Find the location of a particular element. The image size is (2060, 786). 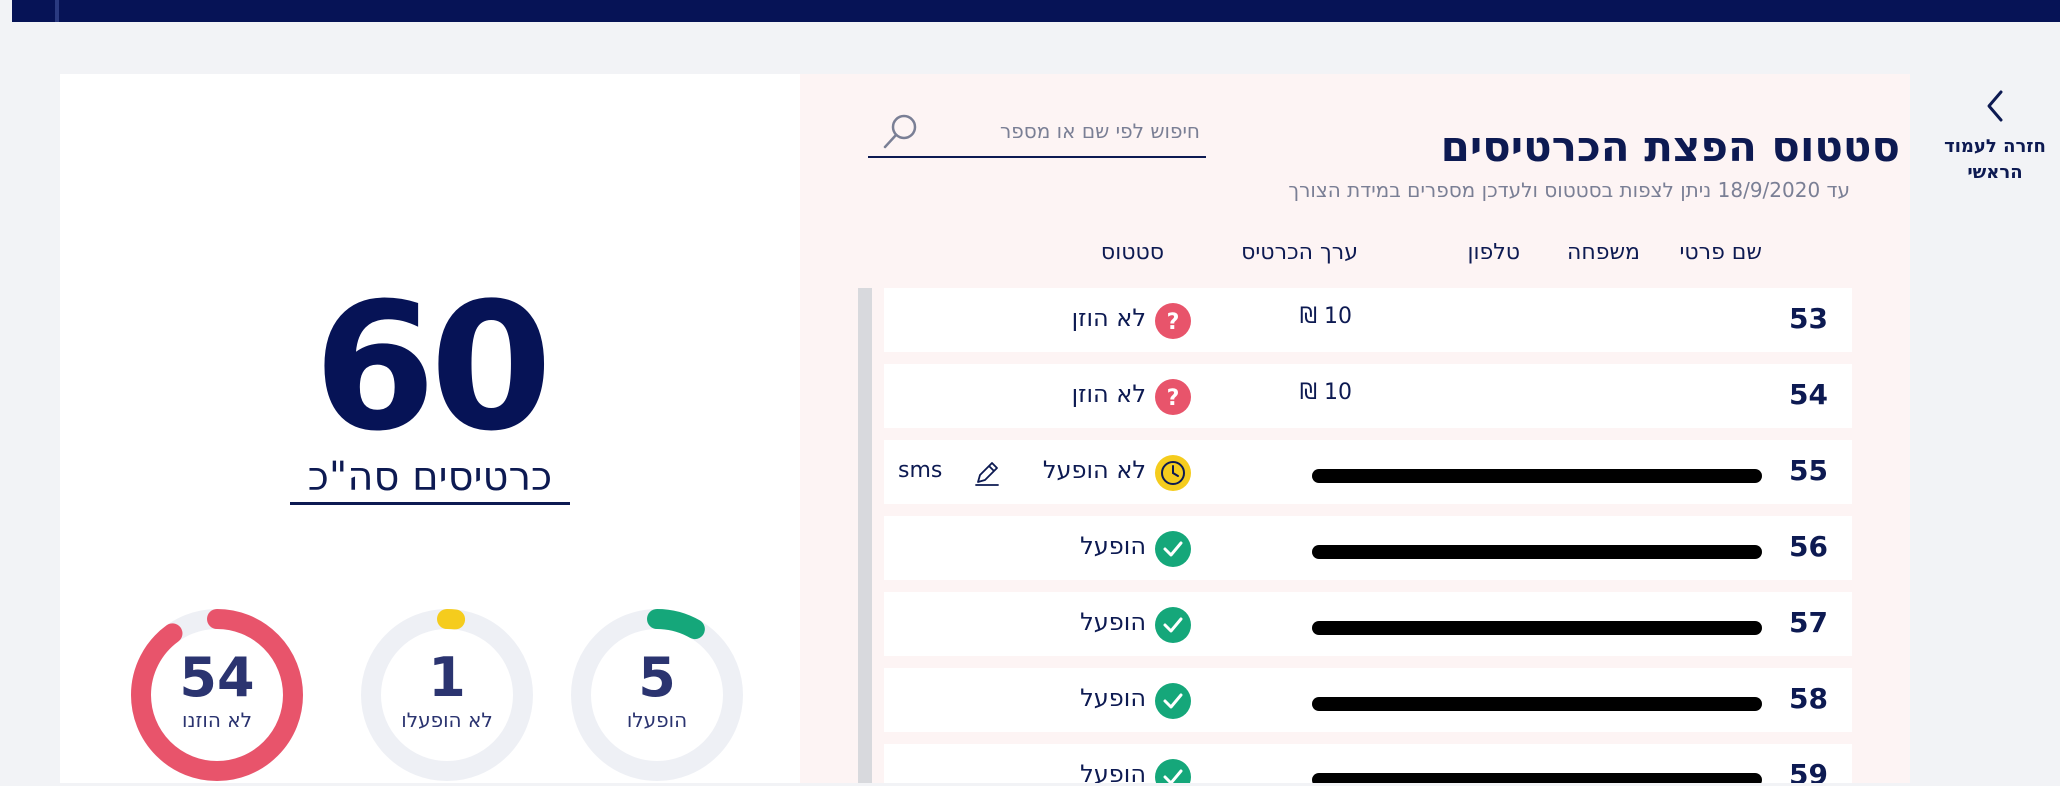

back-to-home-button: חזרה לעמוד הראשי is located at coordinates (1995, 140).